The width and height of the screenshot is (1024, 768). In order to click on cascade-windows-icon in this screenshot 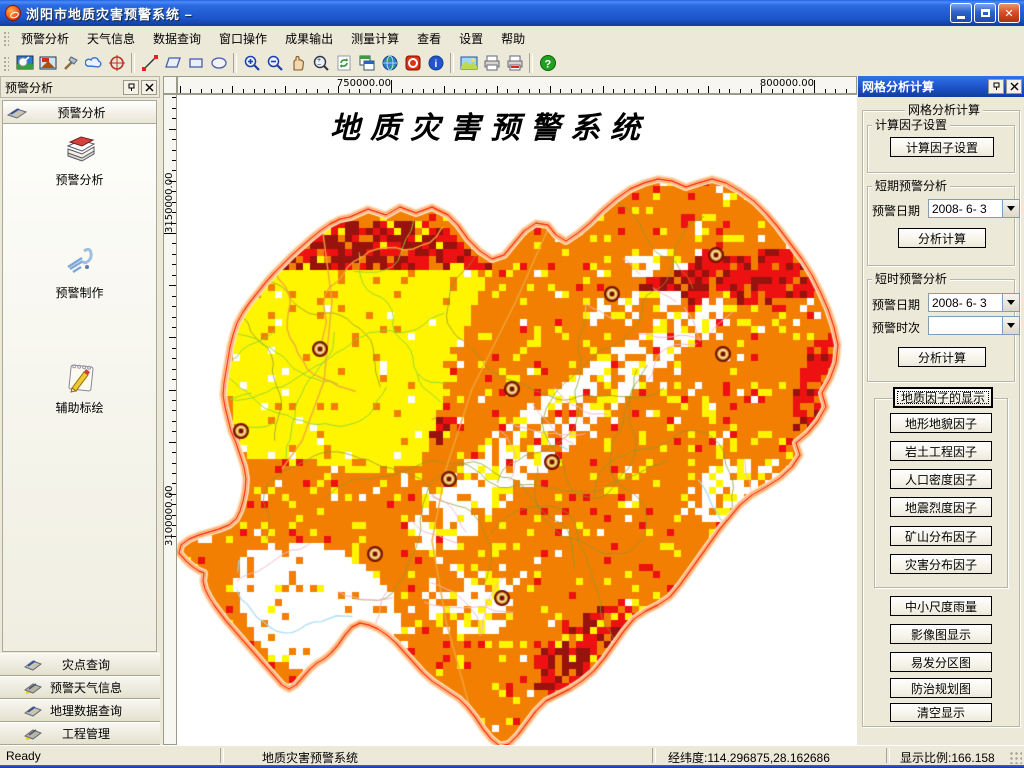, I will do `click(366, 63)`.